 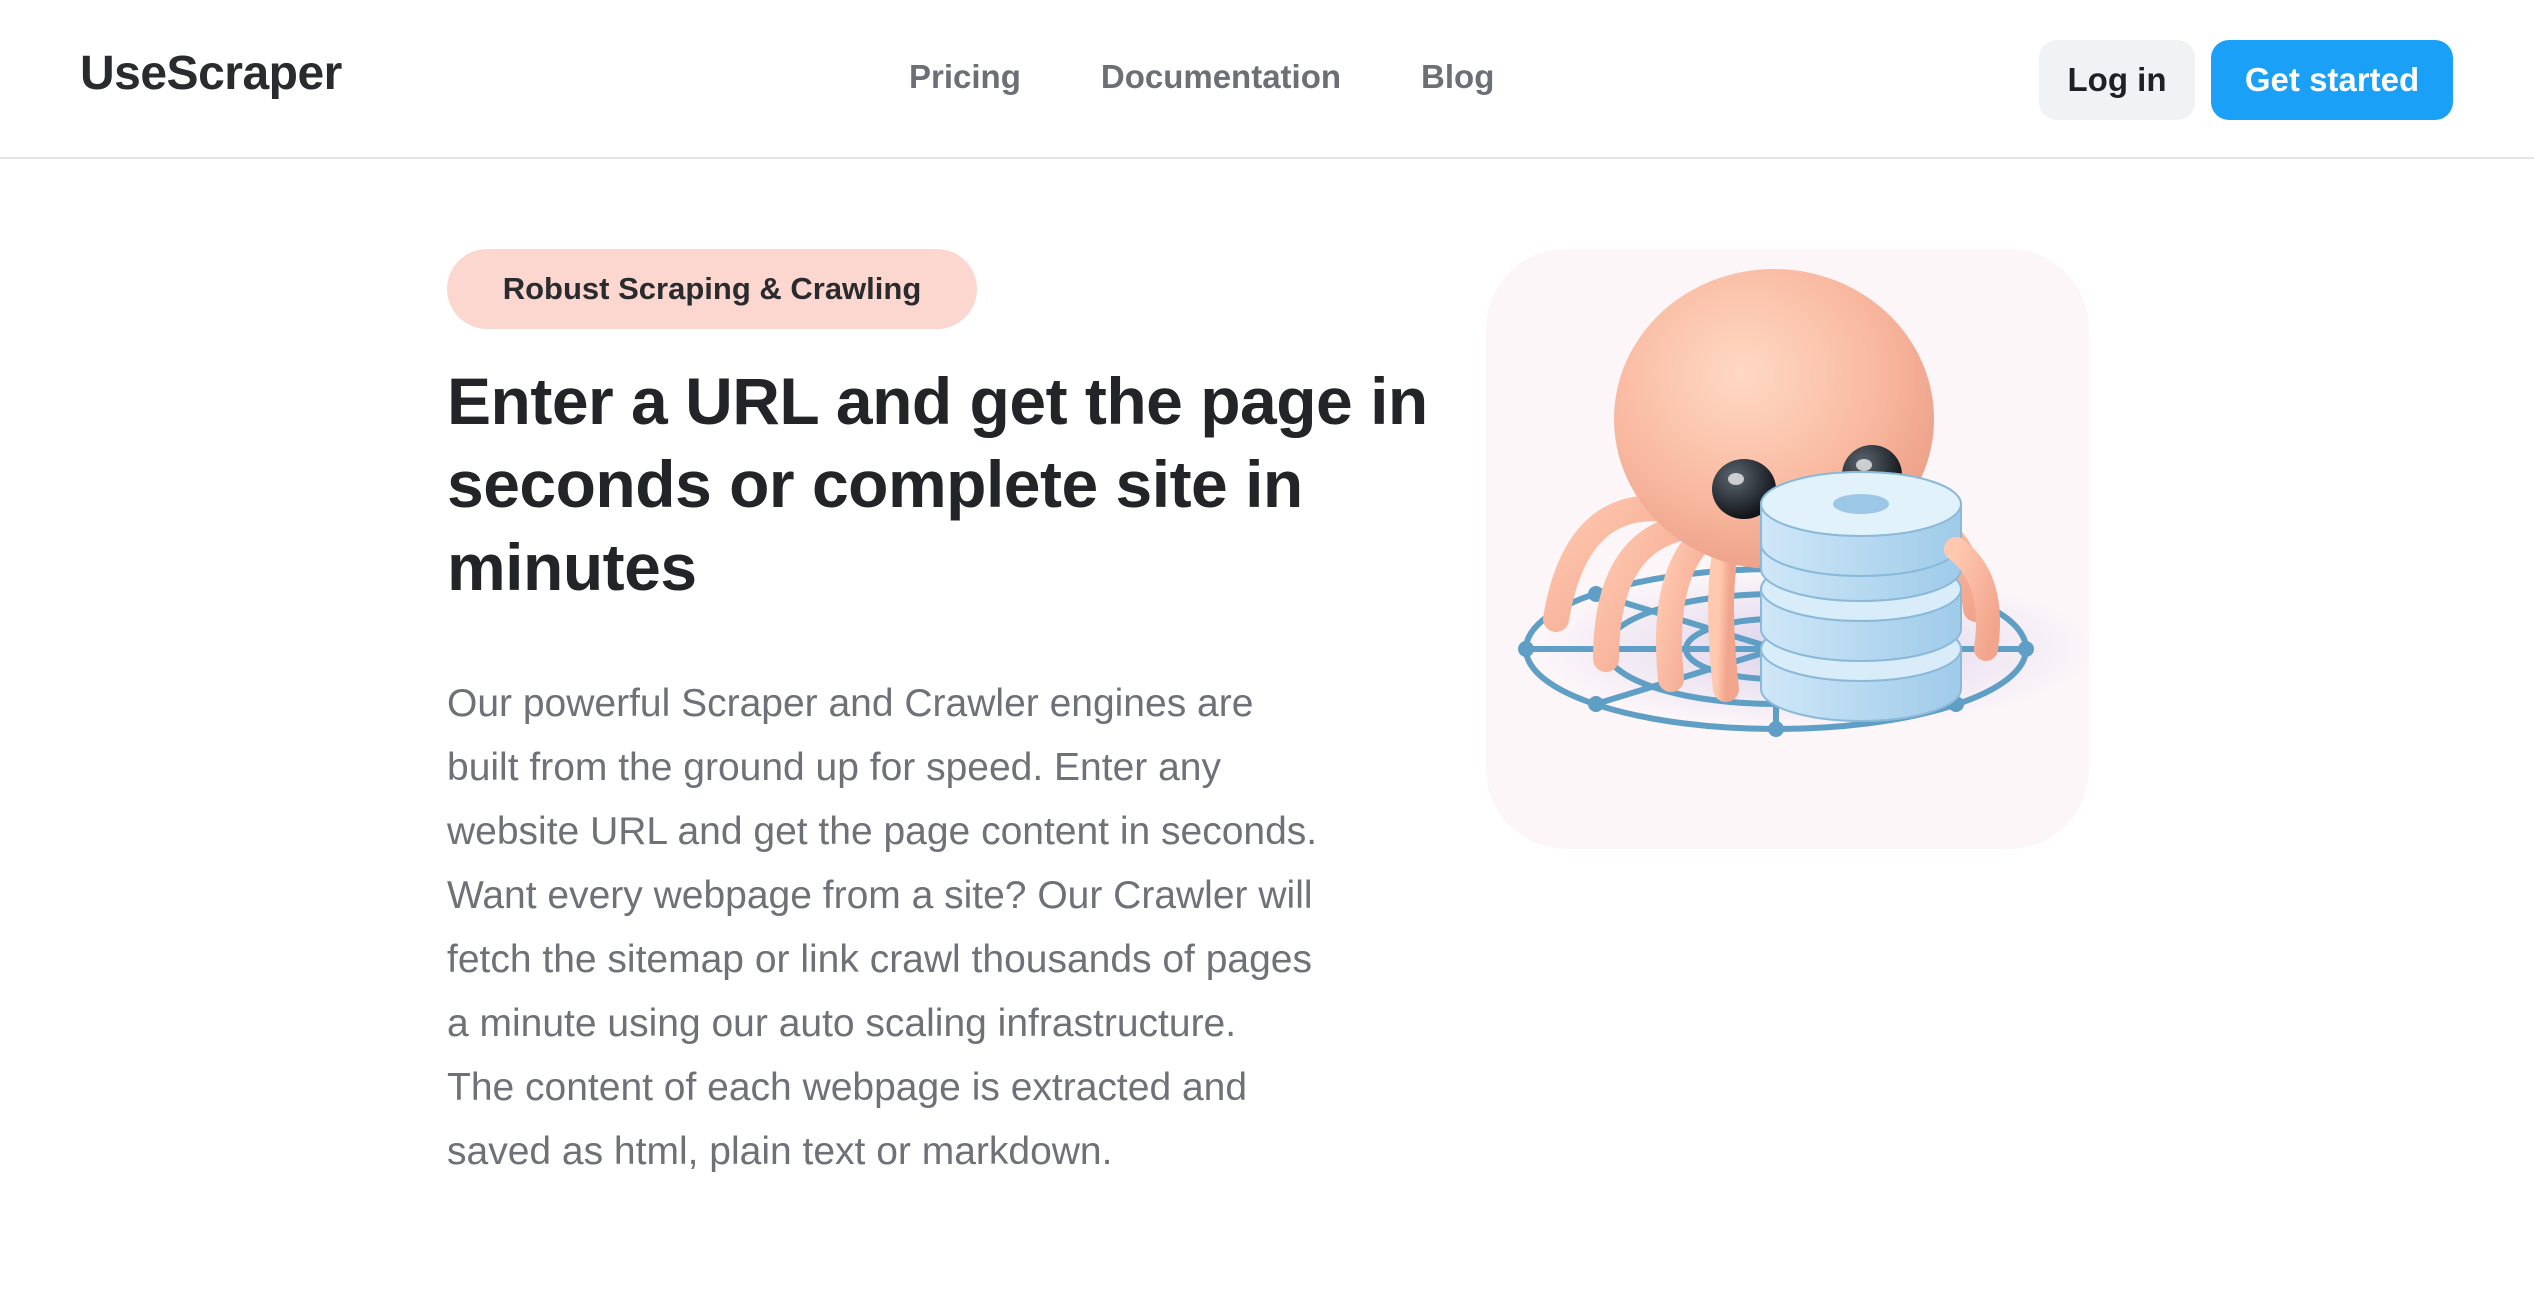 What do you see at coordinates (965, 77) in the screenshot?
I see `nav-link-pricing: Pricing` at bounding box center [965, 77].